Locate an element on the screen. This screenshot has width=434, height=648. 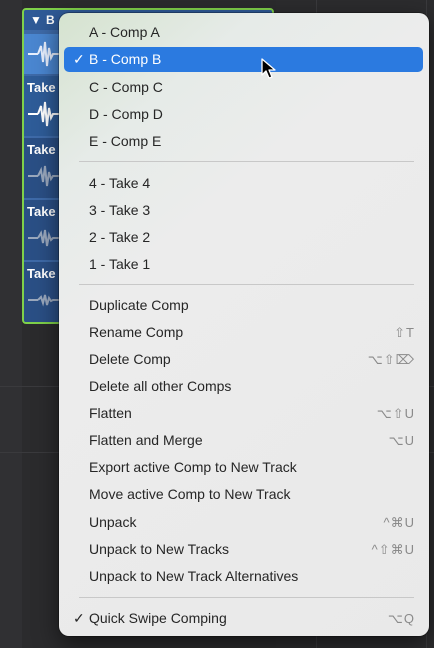
menu-item-unpack: Unpack ^⌘U is located at coordinates (243, 522).